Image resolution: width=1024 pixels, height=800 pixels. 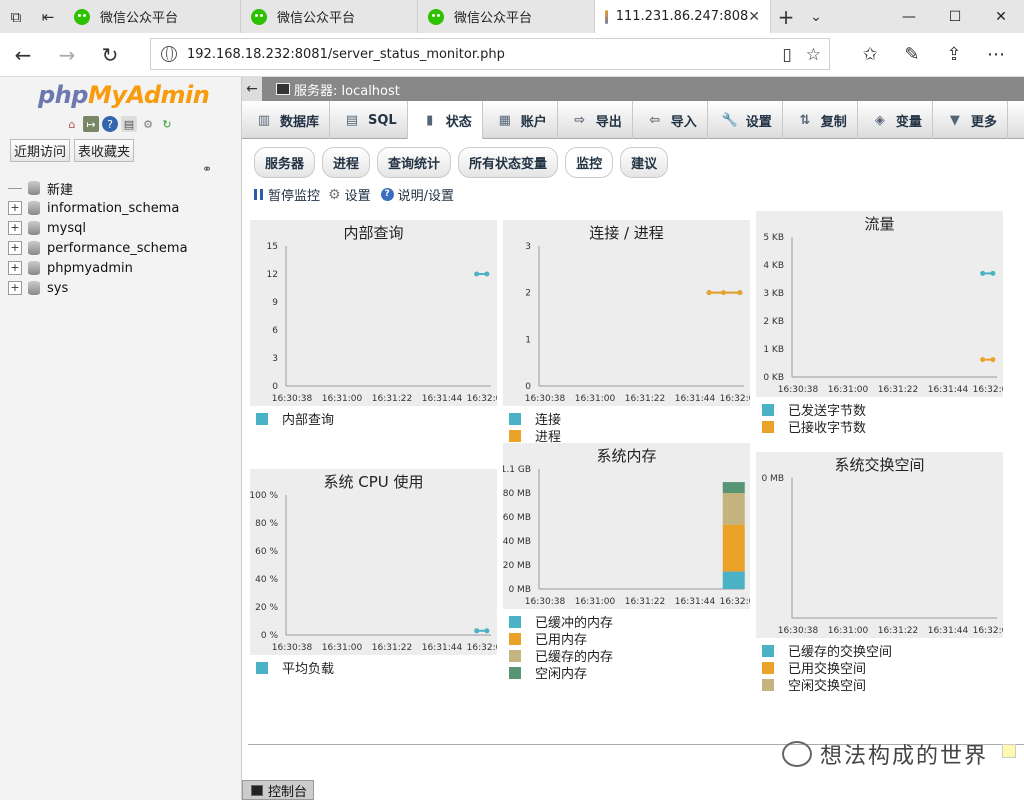 What do you see at coordinates (98, 288) in the screenshot?
I see `tree-item: + sys` at bounding box center [98, 288].